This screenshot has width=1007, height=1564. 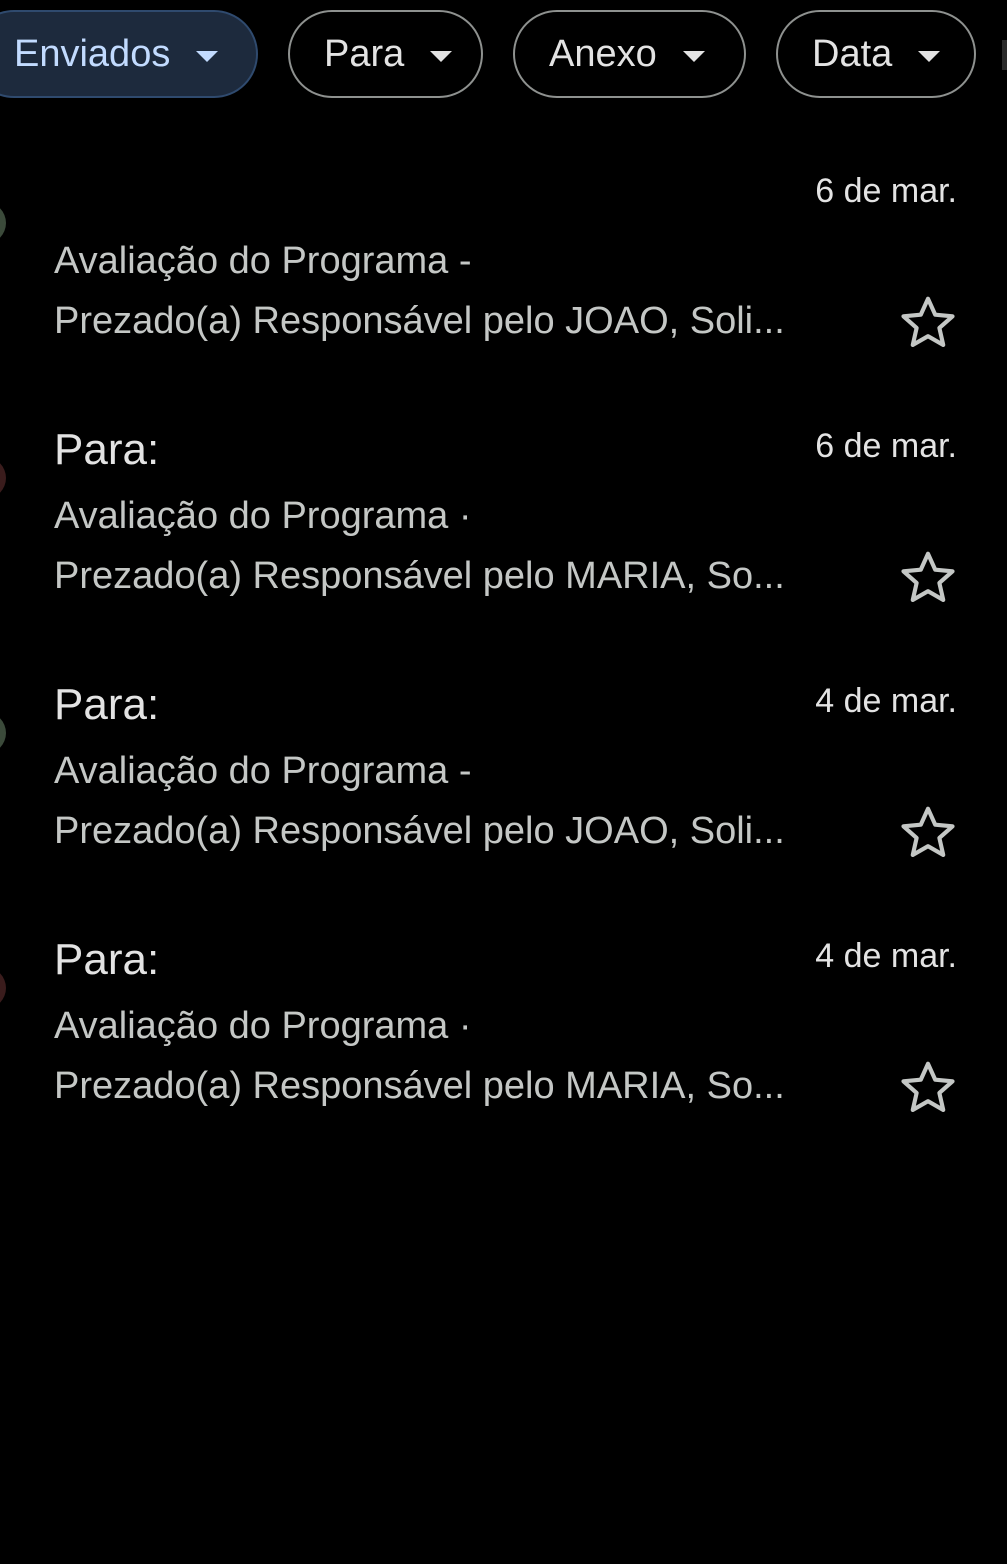 What do you see at coordinates (603, 53) in the screenshot?
I see `filter-chip-label: Anexo` at bounding box center [603, 53].